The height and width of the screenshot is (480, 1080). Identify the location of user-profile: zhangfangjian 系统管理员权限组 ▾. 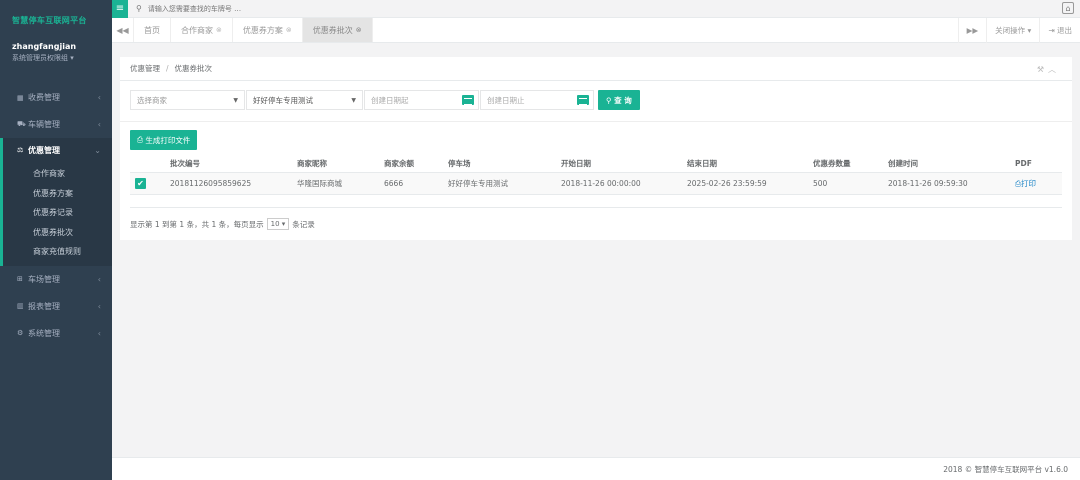
(56, 62).